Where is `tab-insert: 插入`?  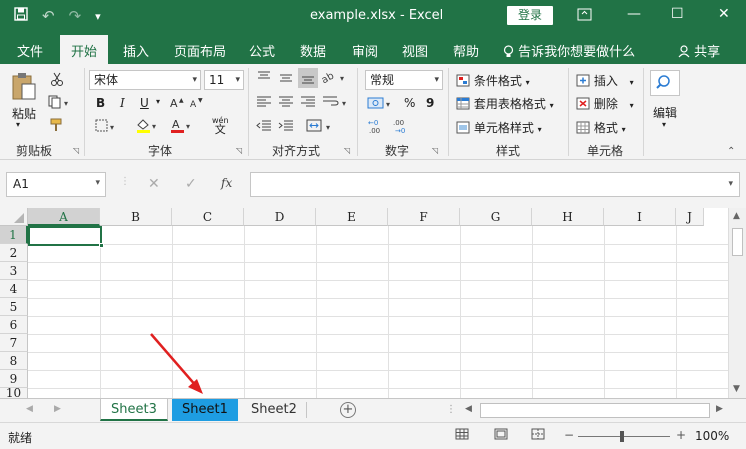 tab-insert: 插入 is located at coordinates (136, 50).